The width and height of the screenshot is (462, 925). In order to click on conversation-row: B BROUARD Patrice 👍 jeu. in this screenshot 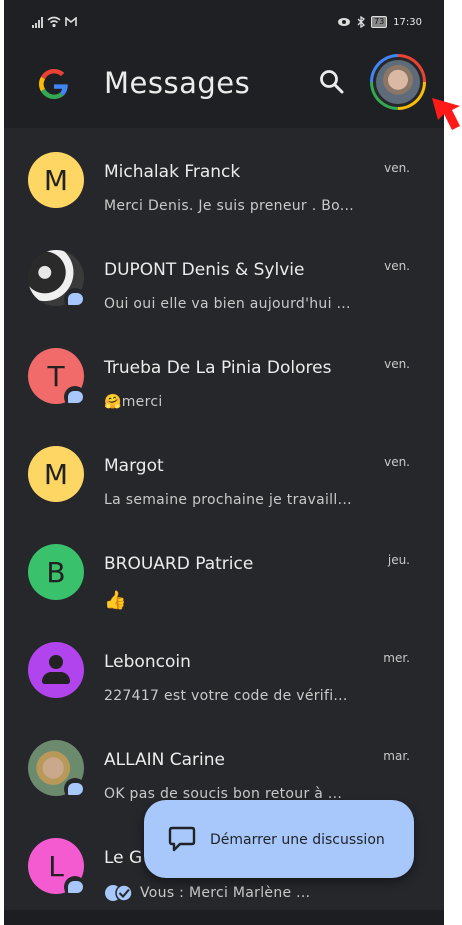, I will do `click(224, 569)`.